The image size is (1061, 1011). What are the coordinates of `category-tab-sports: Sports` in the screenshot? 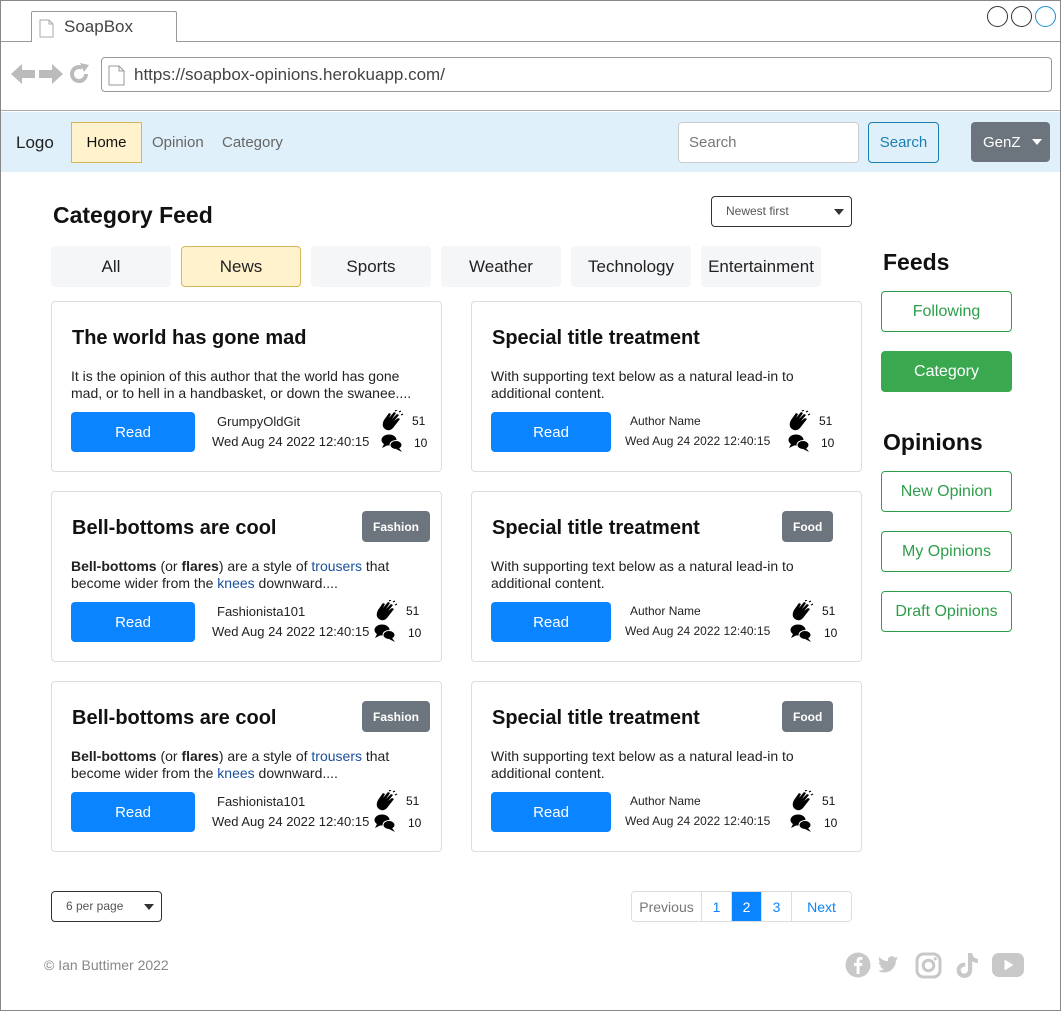 It's located at (371, 266).